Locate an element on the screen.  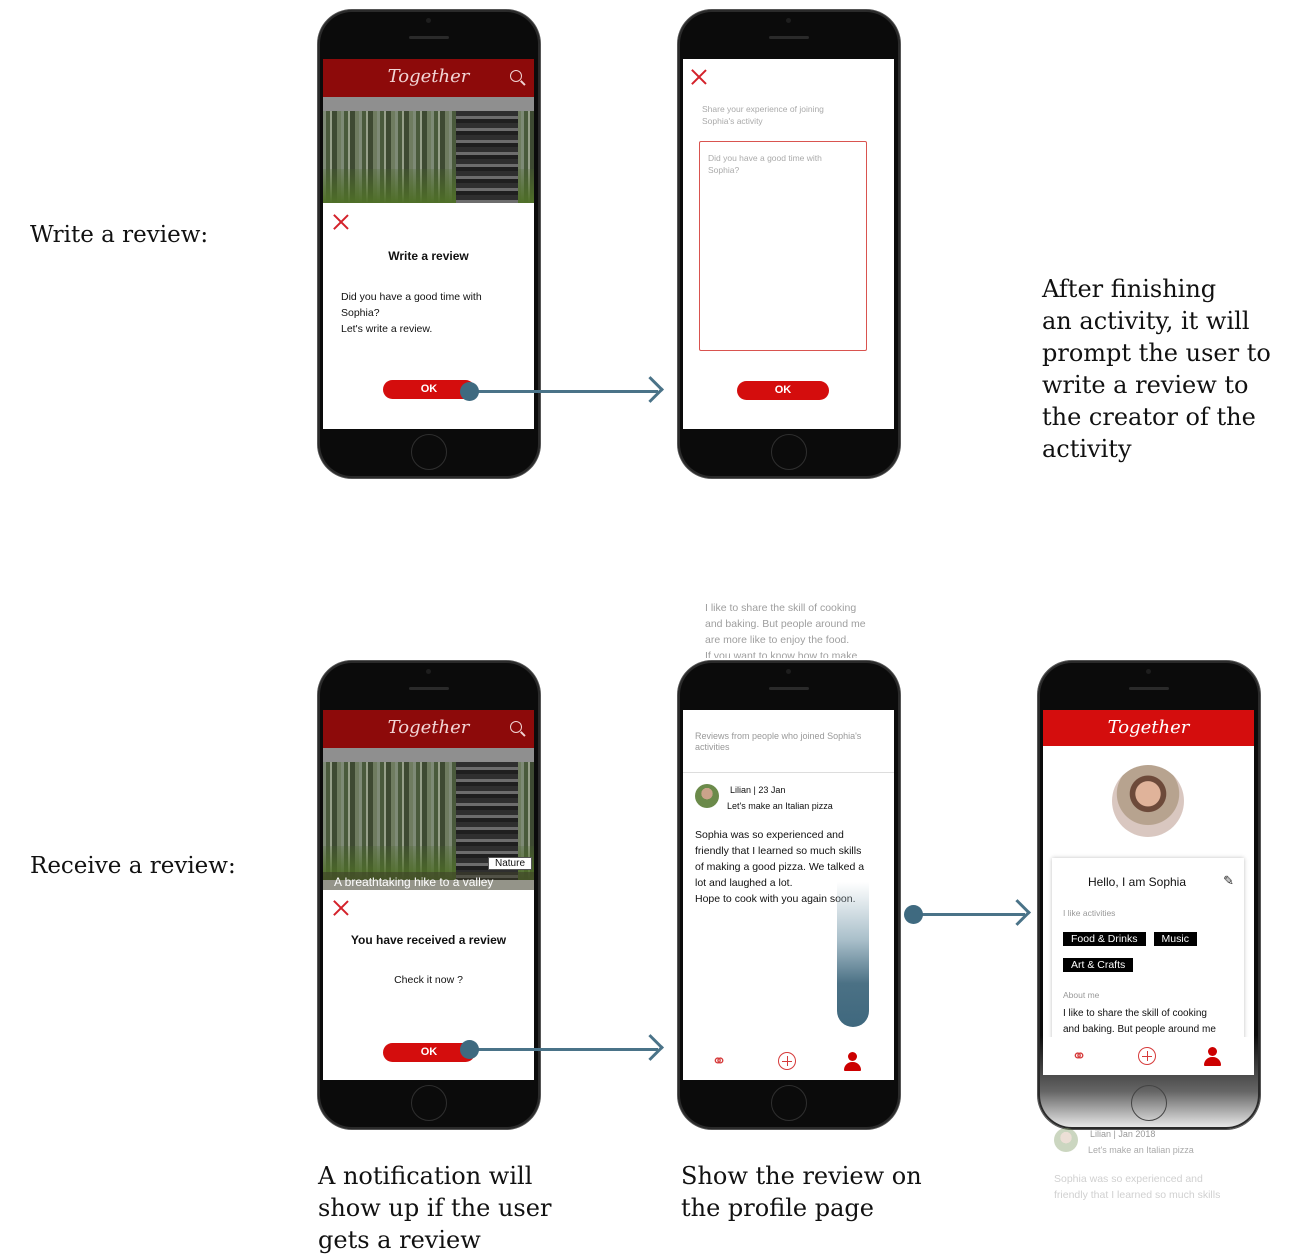
dialog-body: Check it now ? is located at coordinates (428, 980).